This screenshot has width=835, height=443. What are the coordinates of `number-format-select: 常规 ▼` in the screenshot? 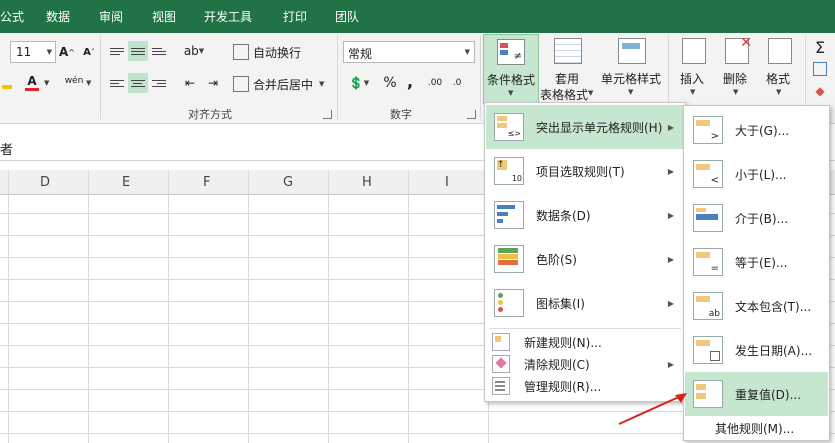 It's located at (409, 52).